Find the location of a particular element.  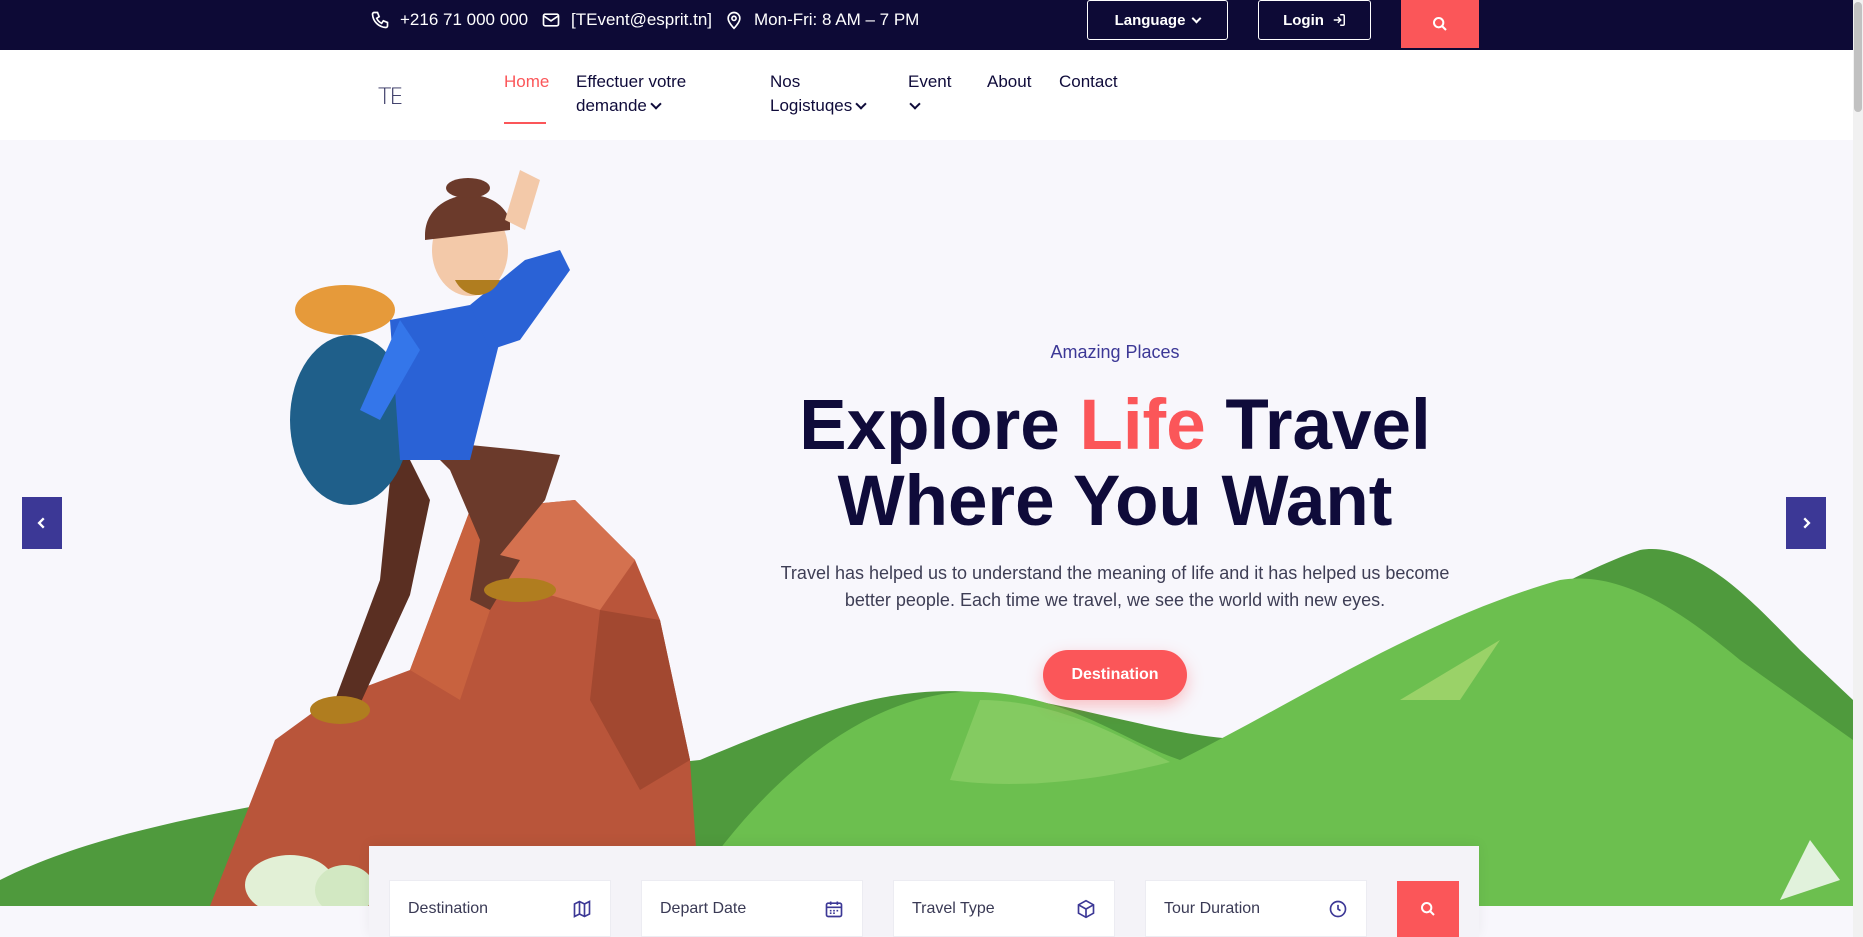

mail-icon is located at coordinates (551, 20).